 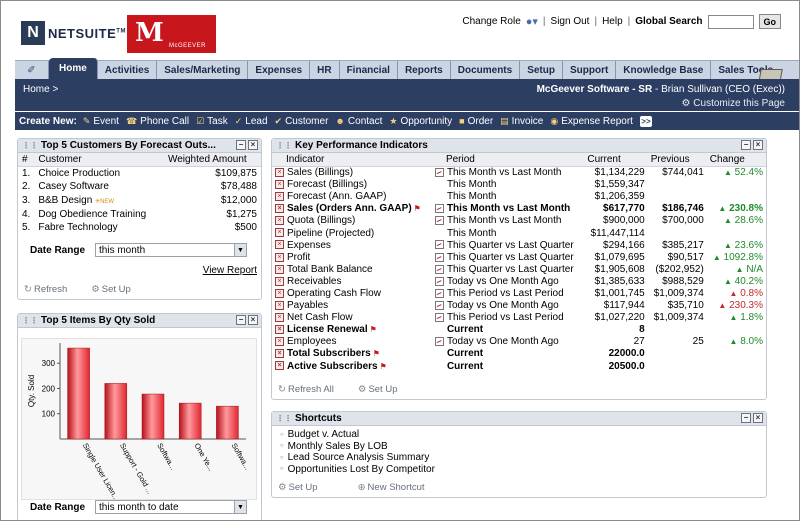 I want to click on create-order: ■ Order, so click(x=476, y=121).